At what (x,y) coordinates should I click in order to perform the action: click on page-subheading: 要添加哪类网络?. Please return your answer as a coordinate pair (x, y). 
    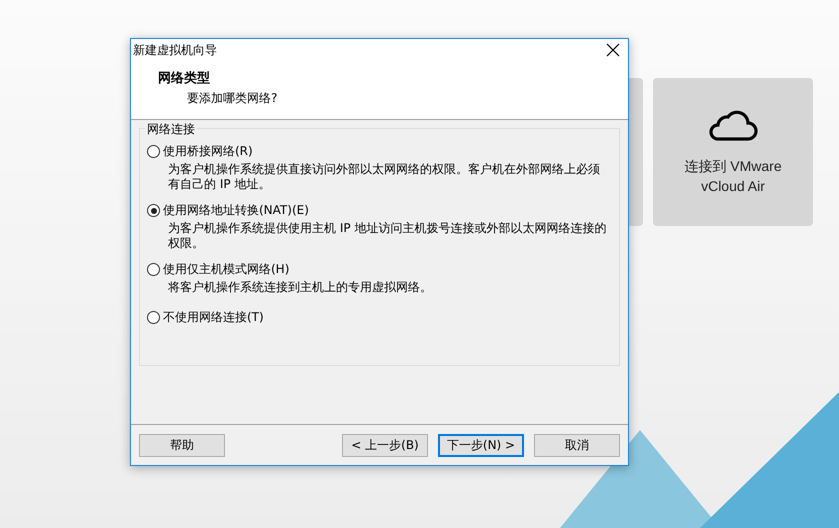
    Looking at the image, I should click on (232, 98).